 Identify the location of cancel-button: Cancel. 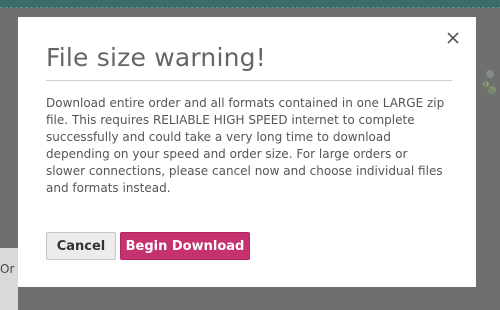
(81, 246).